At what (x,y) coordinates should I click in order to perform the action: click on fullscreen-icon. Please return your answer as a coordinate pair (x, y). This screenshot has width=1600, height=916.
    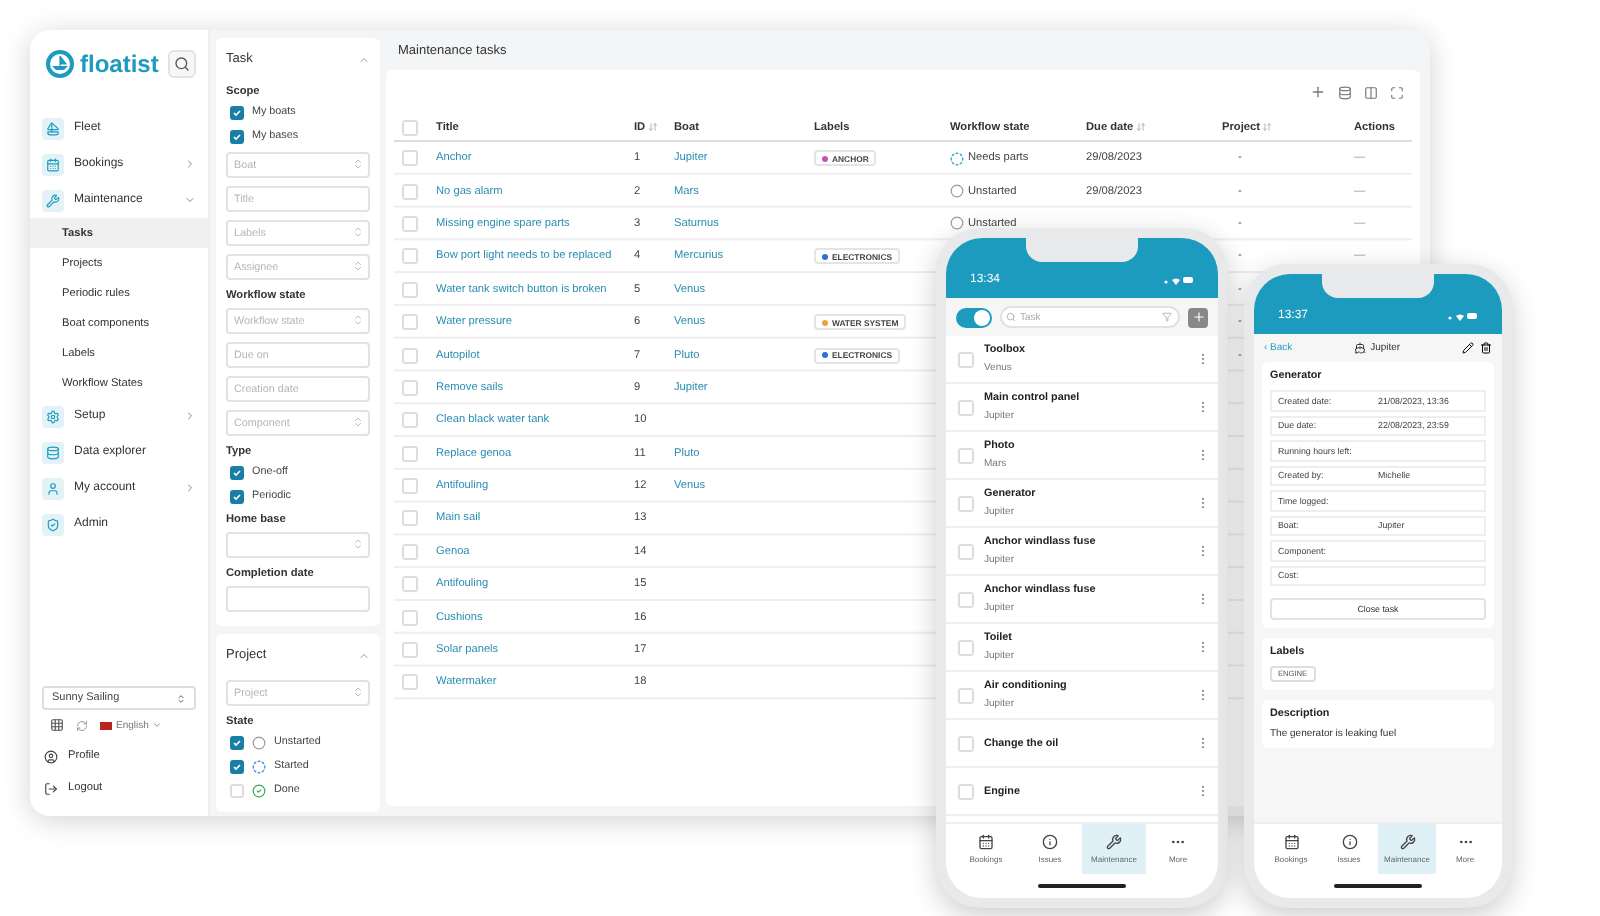
    Looking at the image, I should click on (1397, 92).